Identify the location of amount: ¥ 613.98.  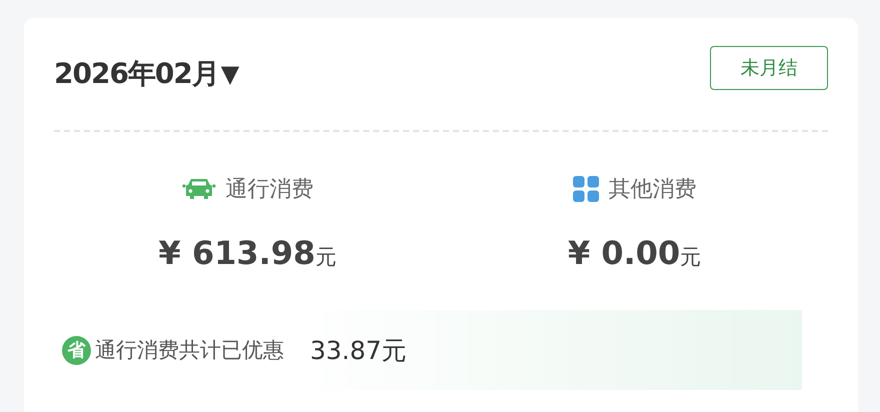
(237, 253).